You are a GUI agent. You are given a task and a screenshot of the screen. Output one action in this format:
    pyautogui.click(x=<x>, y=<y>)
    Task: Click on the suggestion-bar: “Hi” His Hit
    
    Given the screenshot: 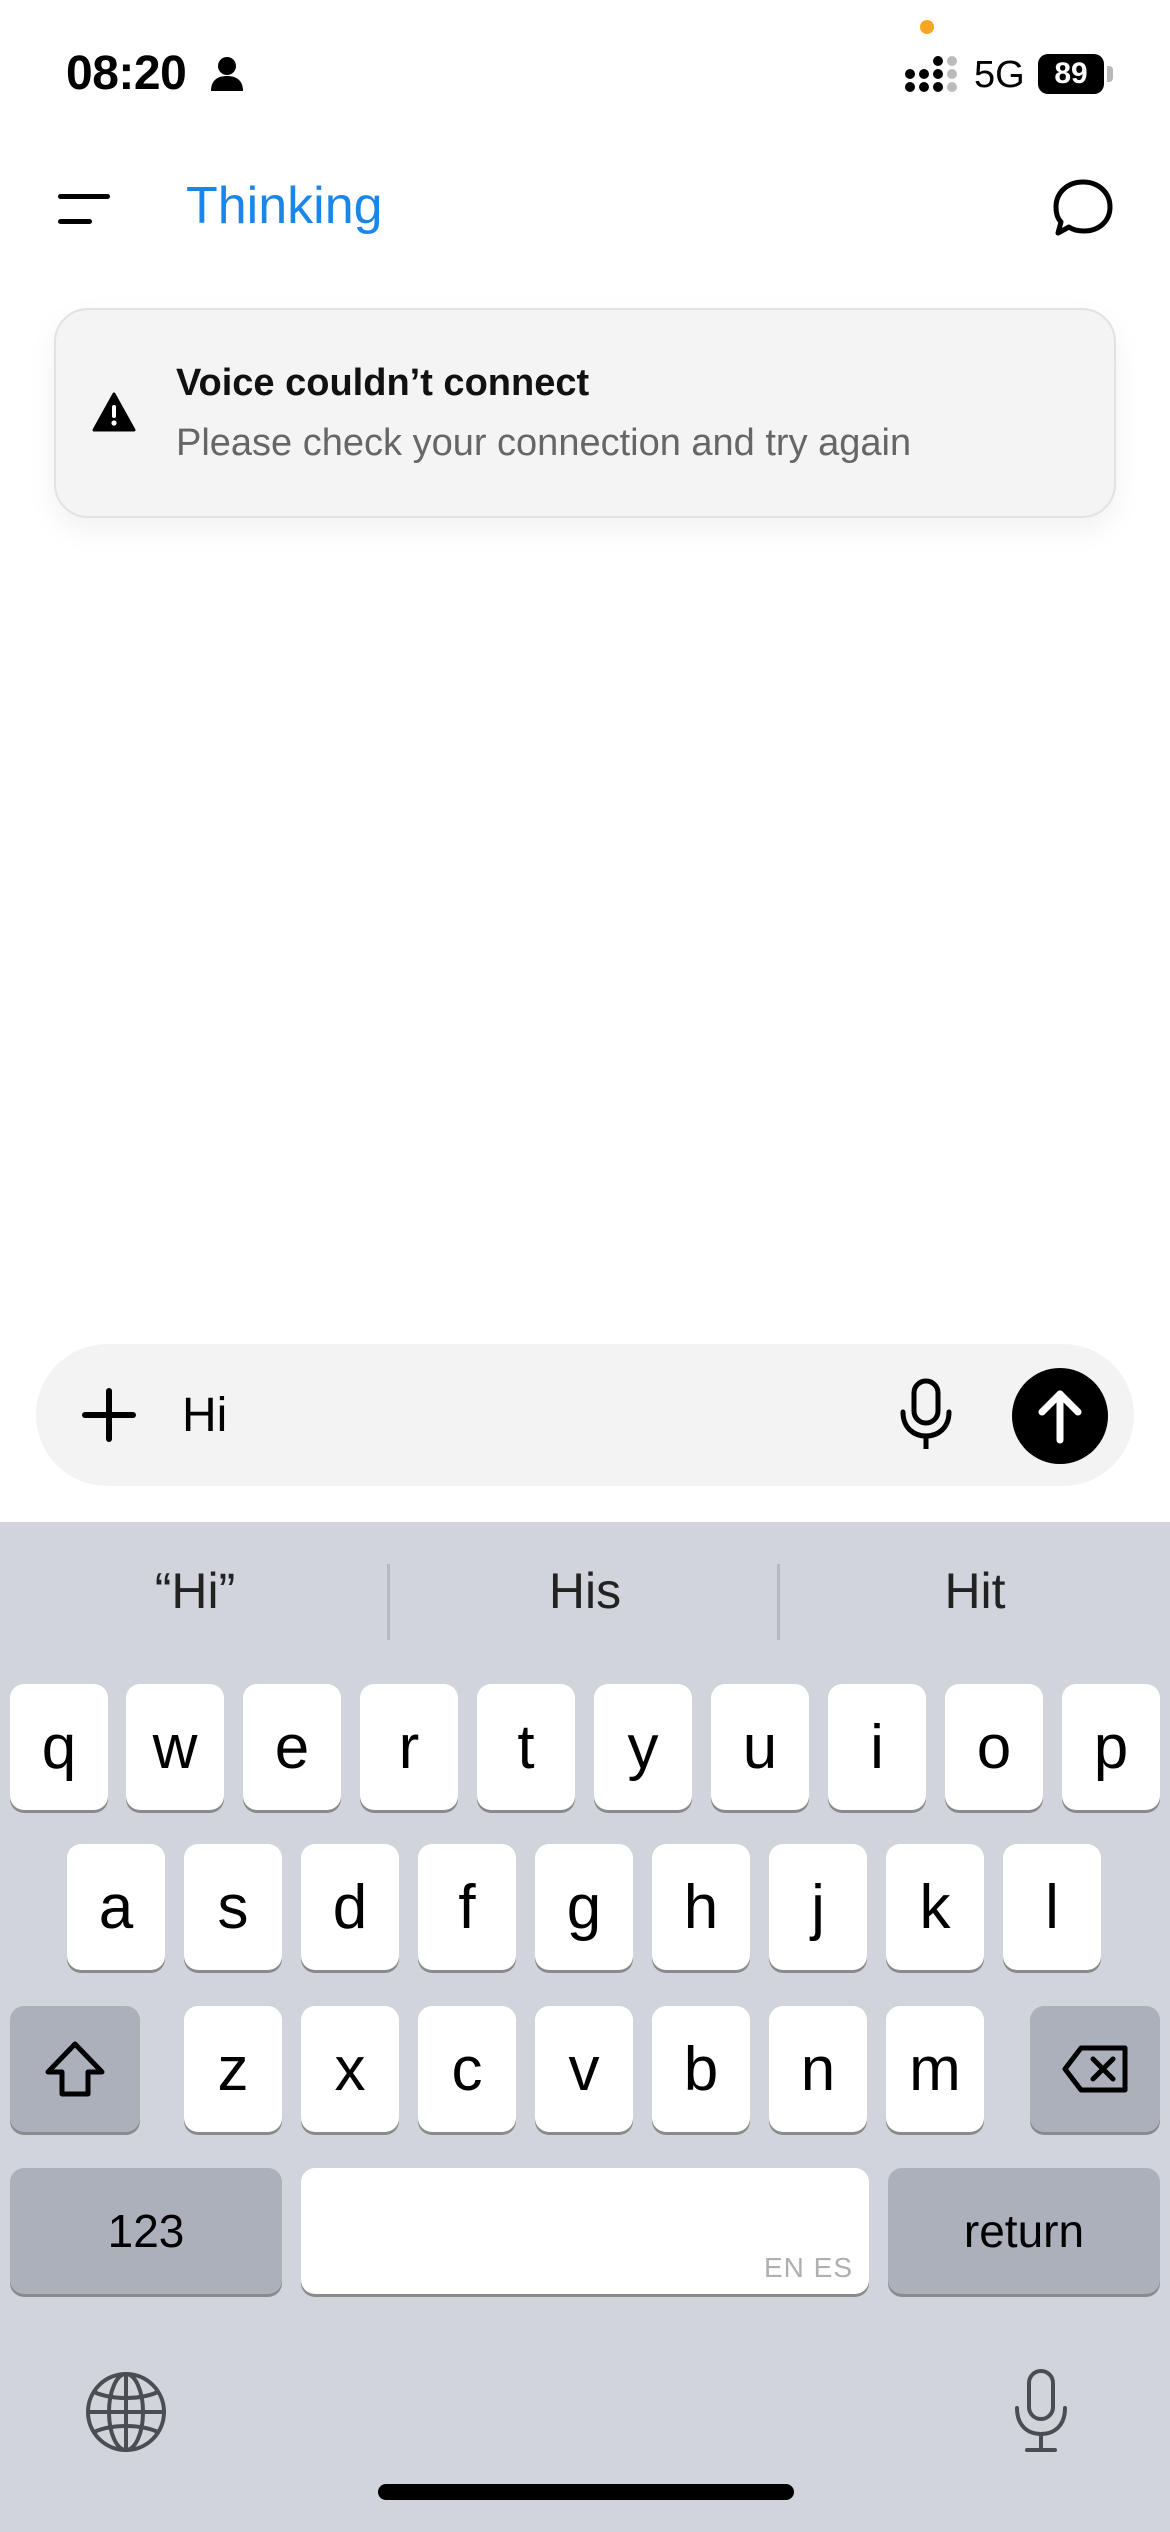 What is the action you would take?
    pyautogui.click(x=585, y=1597)
    